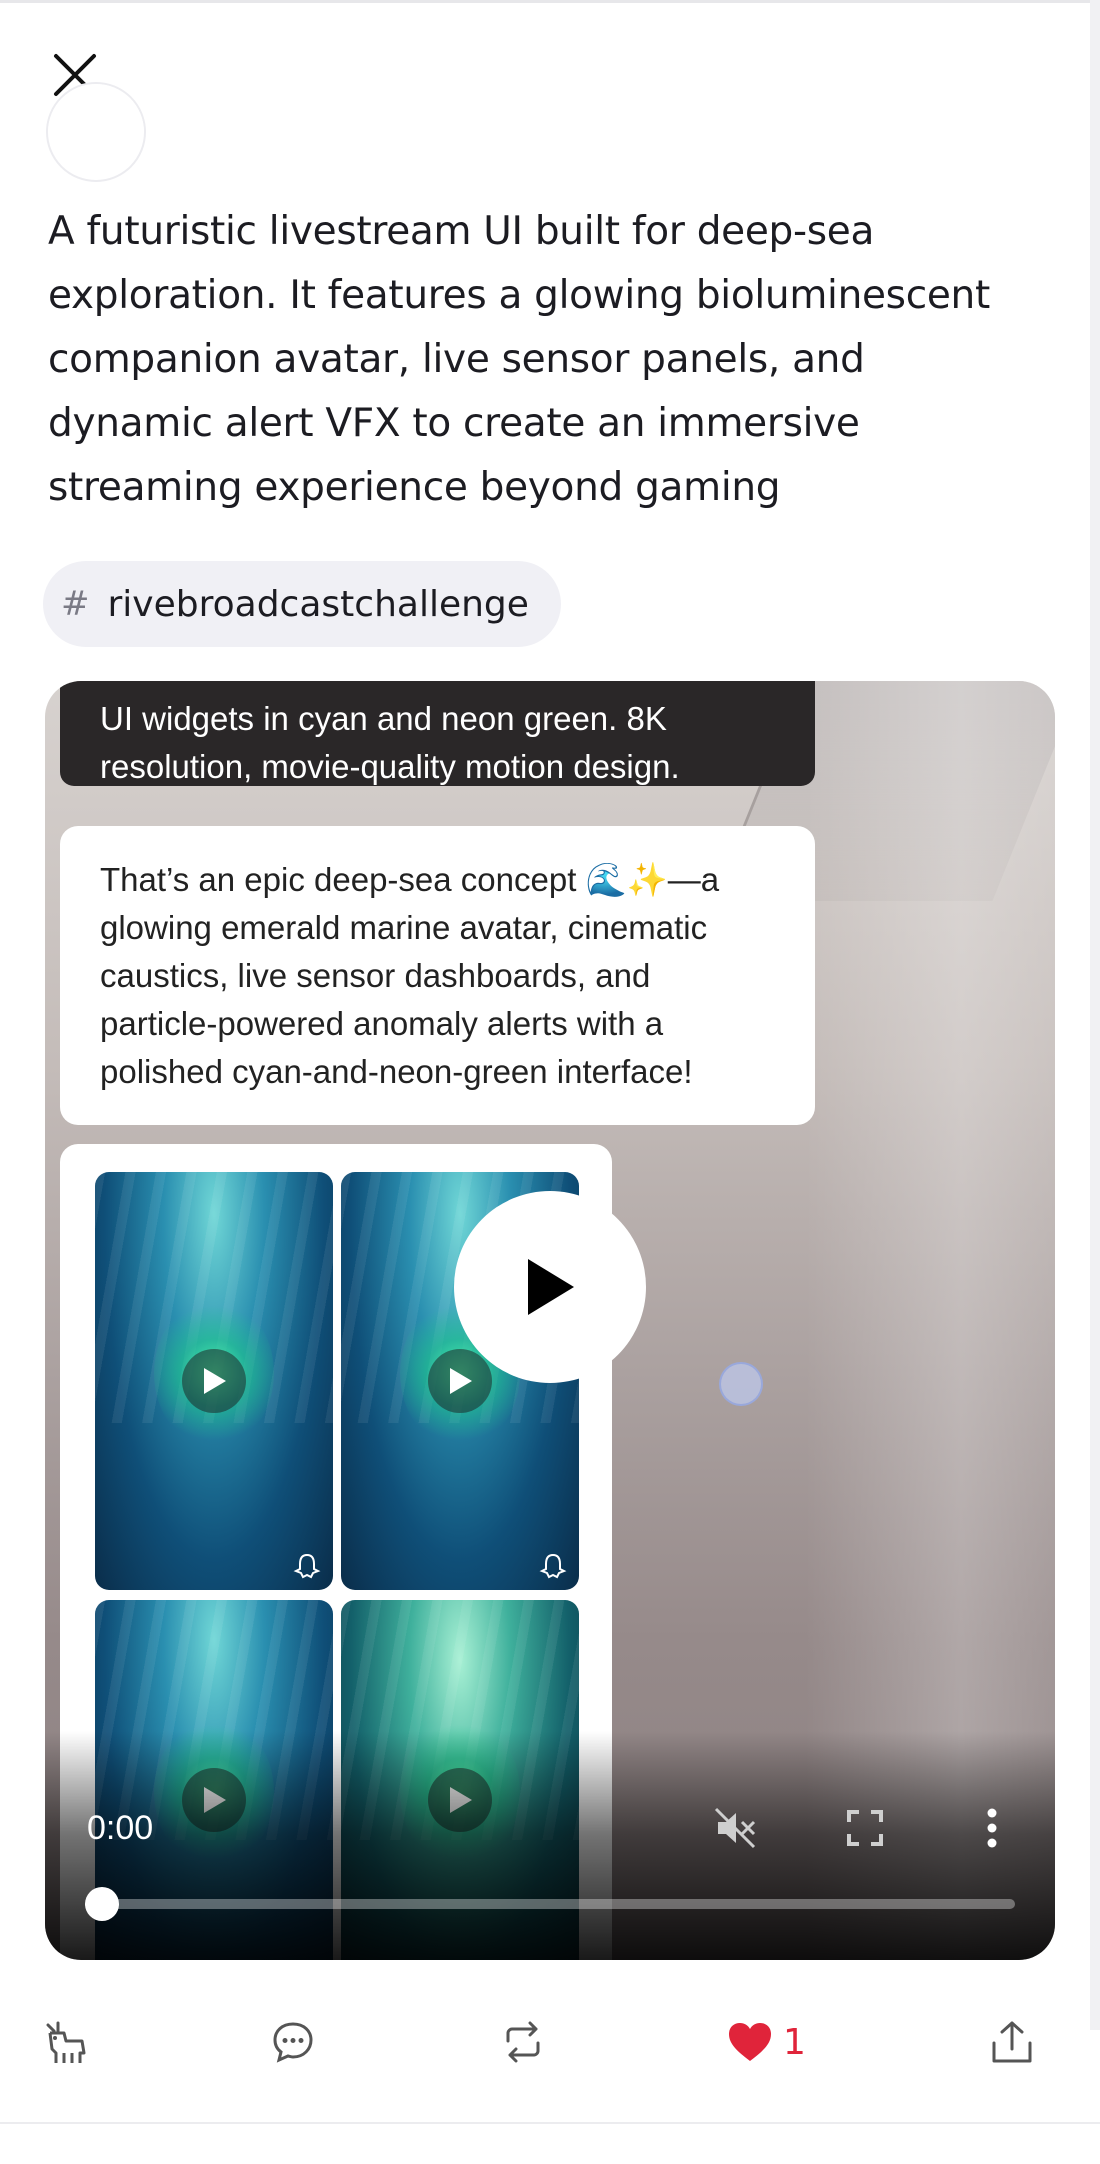  I want to click on more-options-button, so click(992, 1828).